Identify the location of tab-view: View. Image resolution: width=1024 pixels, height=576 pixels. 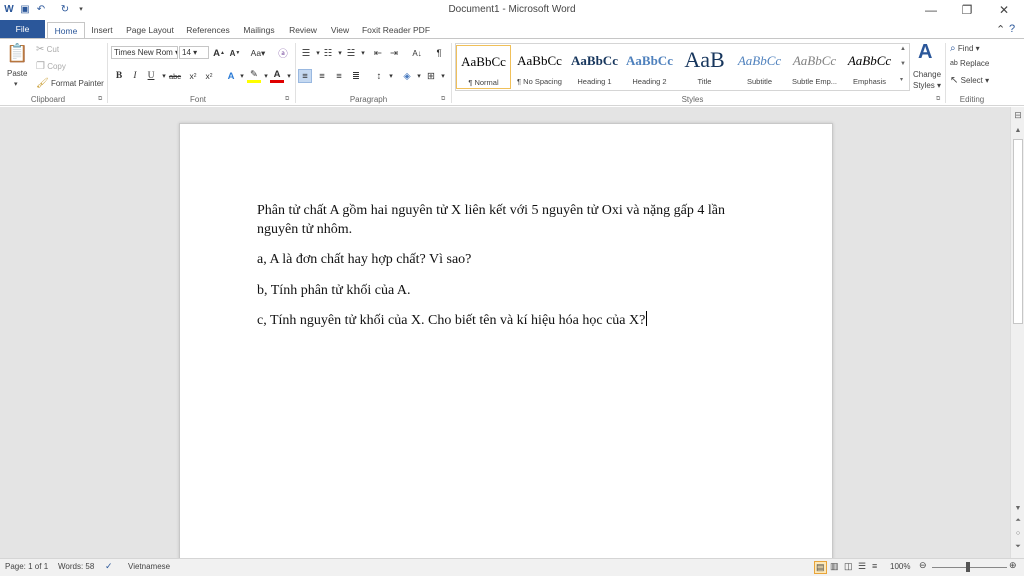
(340, 30).